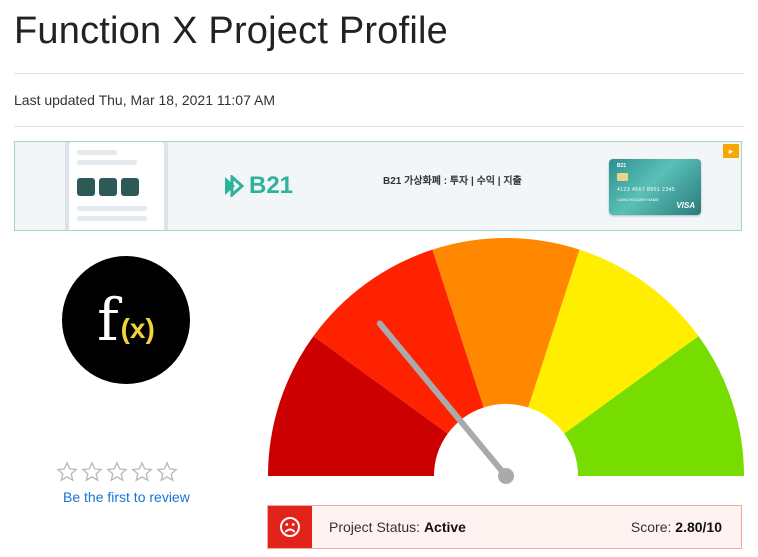 The image size is (758, 557). What do you see at coordinates (651, 527) in the screenshot?
I see `score-label: Score:` at bounding box center [651, 527].